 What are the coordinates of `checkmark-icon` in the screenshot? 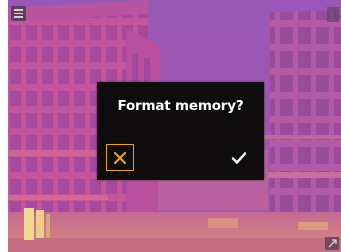 It's located at (239, 157).